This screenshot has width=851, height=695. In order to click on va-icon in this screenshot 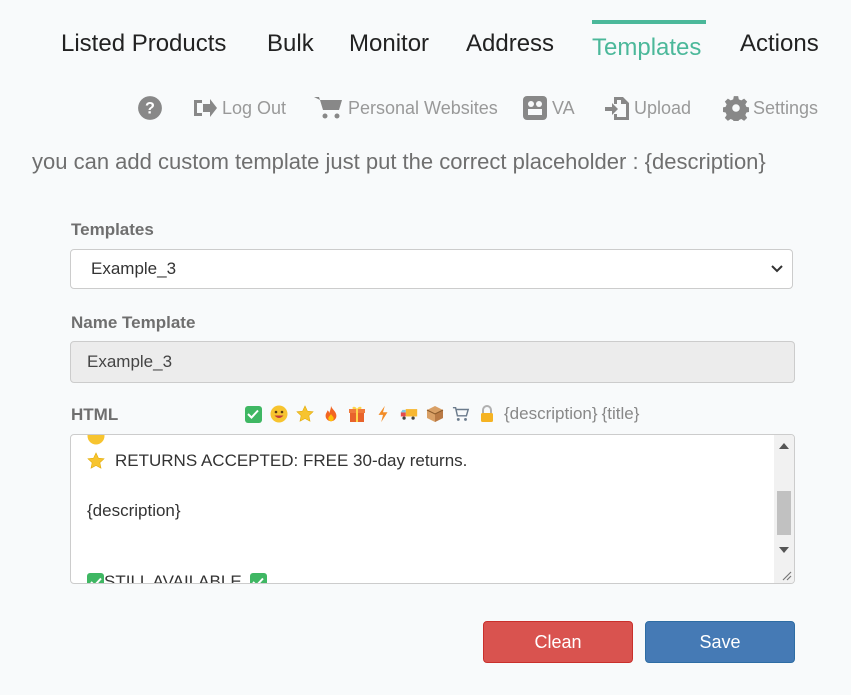, I will do `click(535, 108)`.